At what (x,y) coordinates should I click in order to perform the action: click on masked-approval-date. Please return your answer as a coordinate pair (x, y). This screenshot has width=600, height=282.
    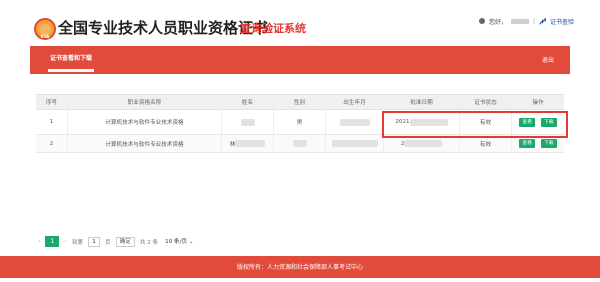
    Looking at the image, I should click on (423, 143).